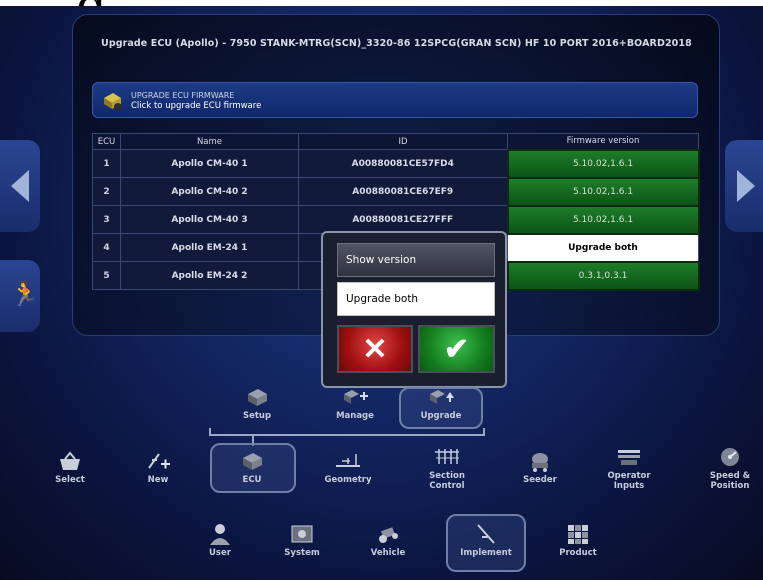  Describe the element at coordinates (347, 432) in the screenshot. I see `sub-nav-bracket` at that location.